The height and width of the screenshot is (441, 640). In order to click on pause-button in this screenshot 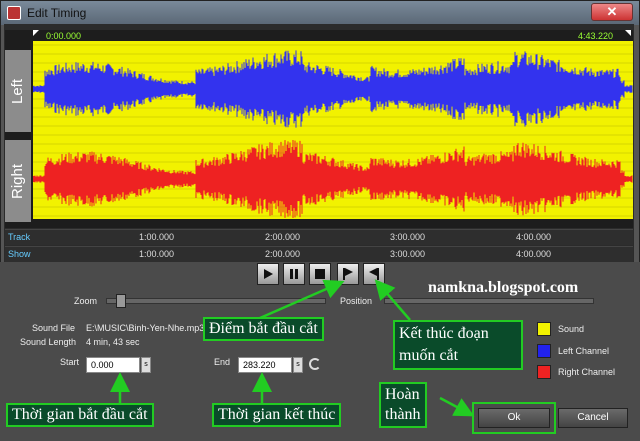, I will do `click(294, 274)`.